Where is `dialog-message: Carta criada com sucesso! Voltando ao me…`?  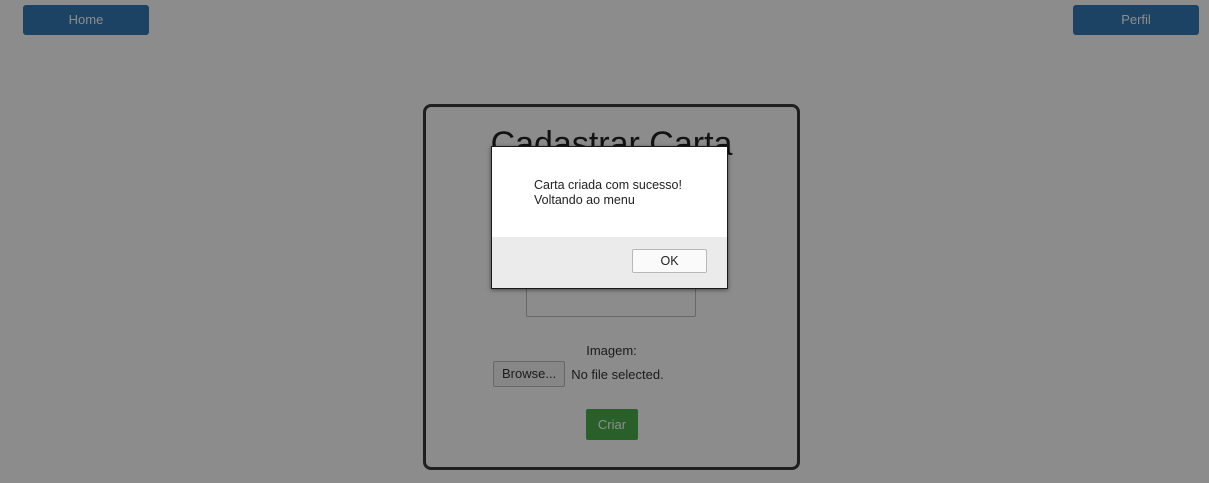 dialog-message: Carta criada com sucesso! Voltando ao me… is located at coordinates (609, 192).